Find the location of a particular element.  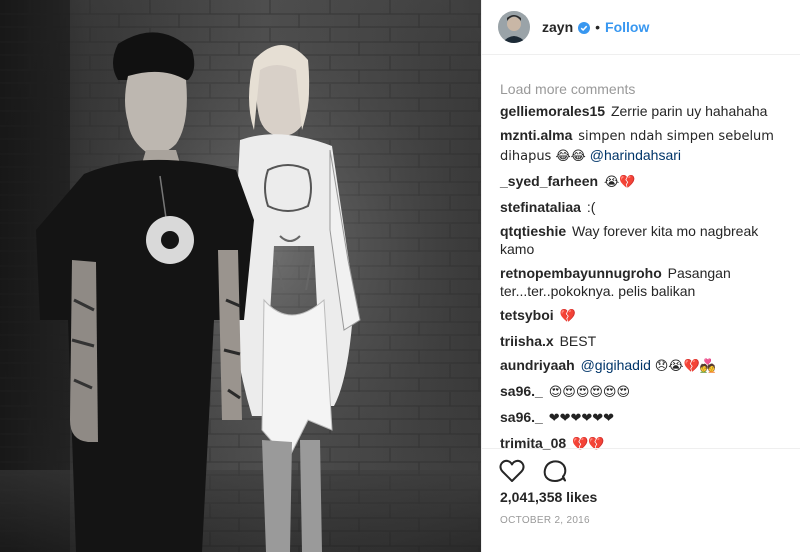

post-actions: 2,041,358 likes OCTOBER 2, 2016 is located at coordinates (641, 487).